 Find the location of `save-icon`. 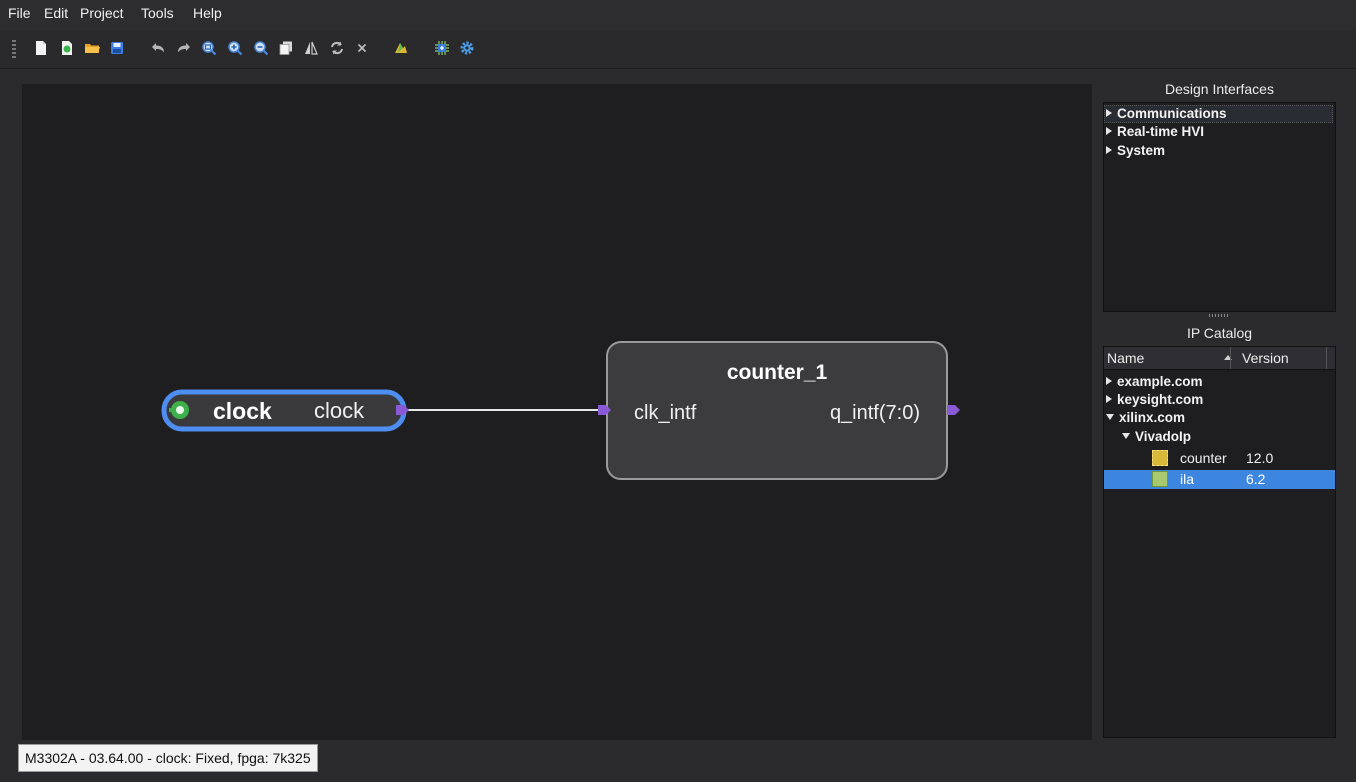

save-icon is located at coordinates (117, 48).